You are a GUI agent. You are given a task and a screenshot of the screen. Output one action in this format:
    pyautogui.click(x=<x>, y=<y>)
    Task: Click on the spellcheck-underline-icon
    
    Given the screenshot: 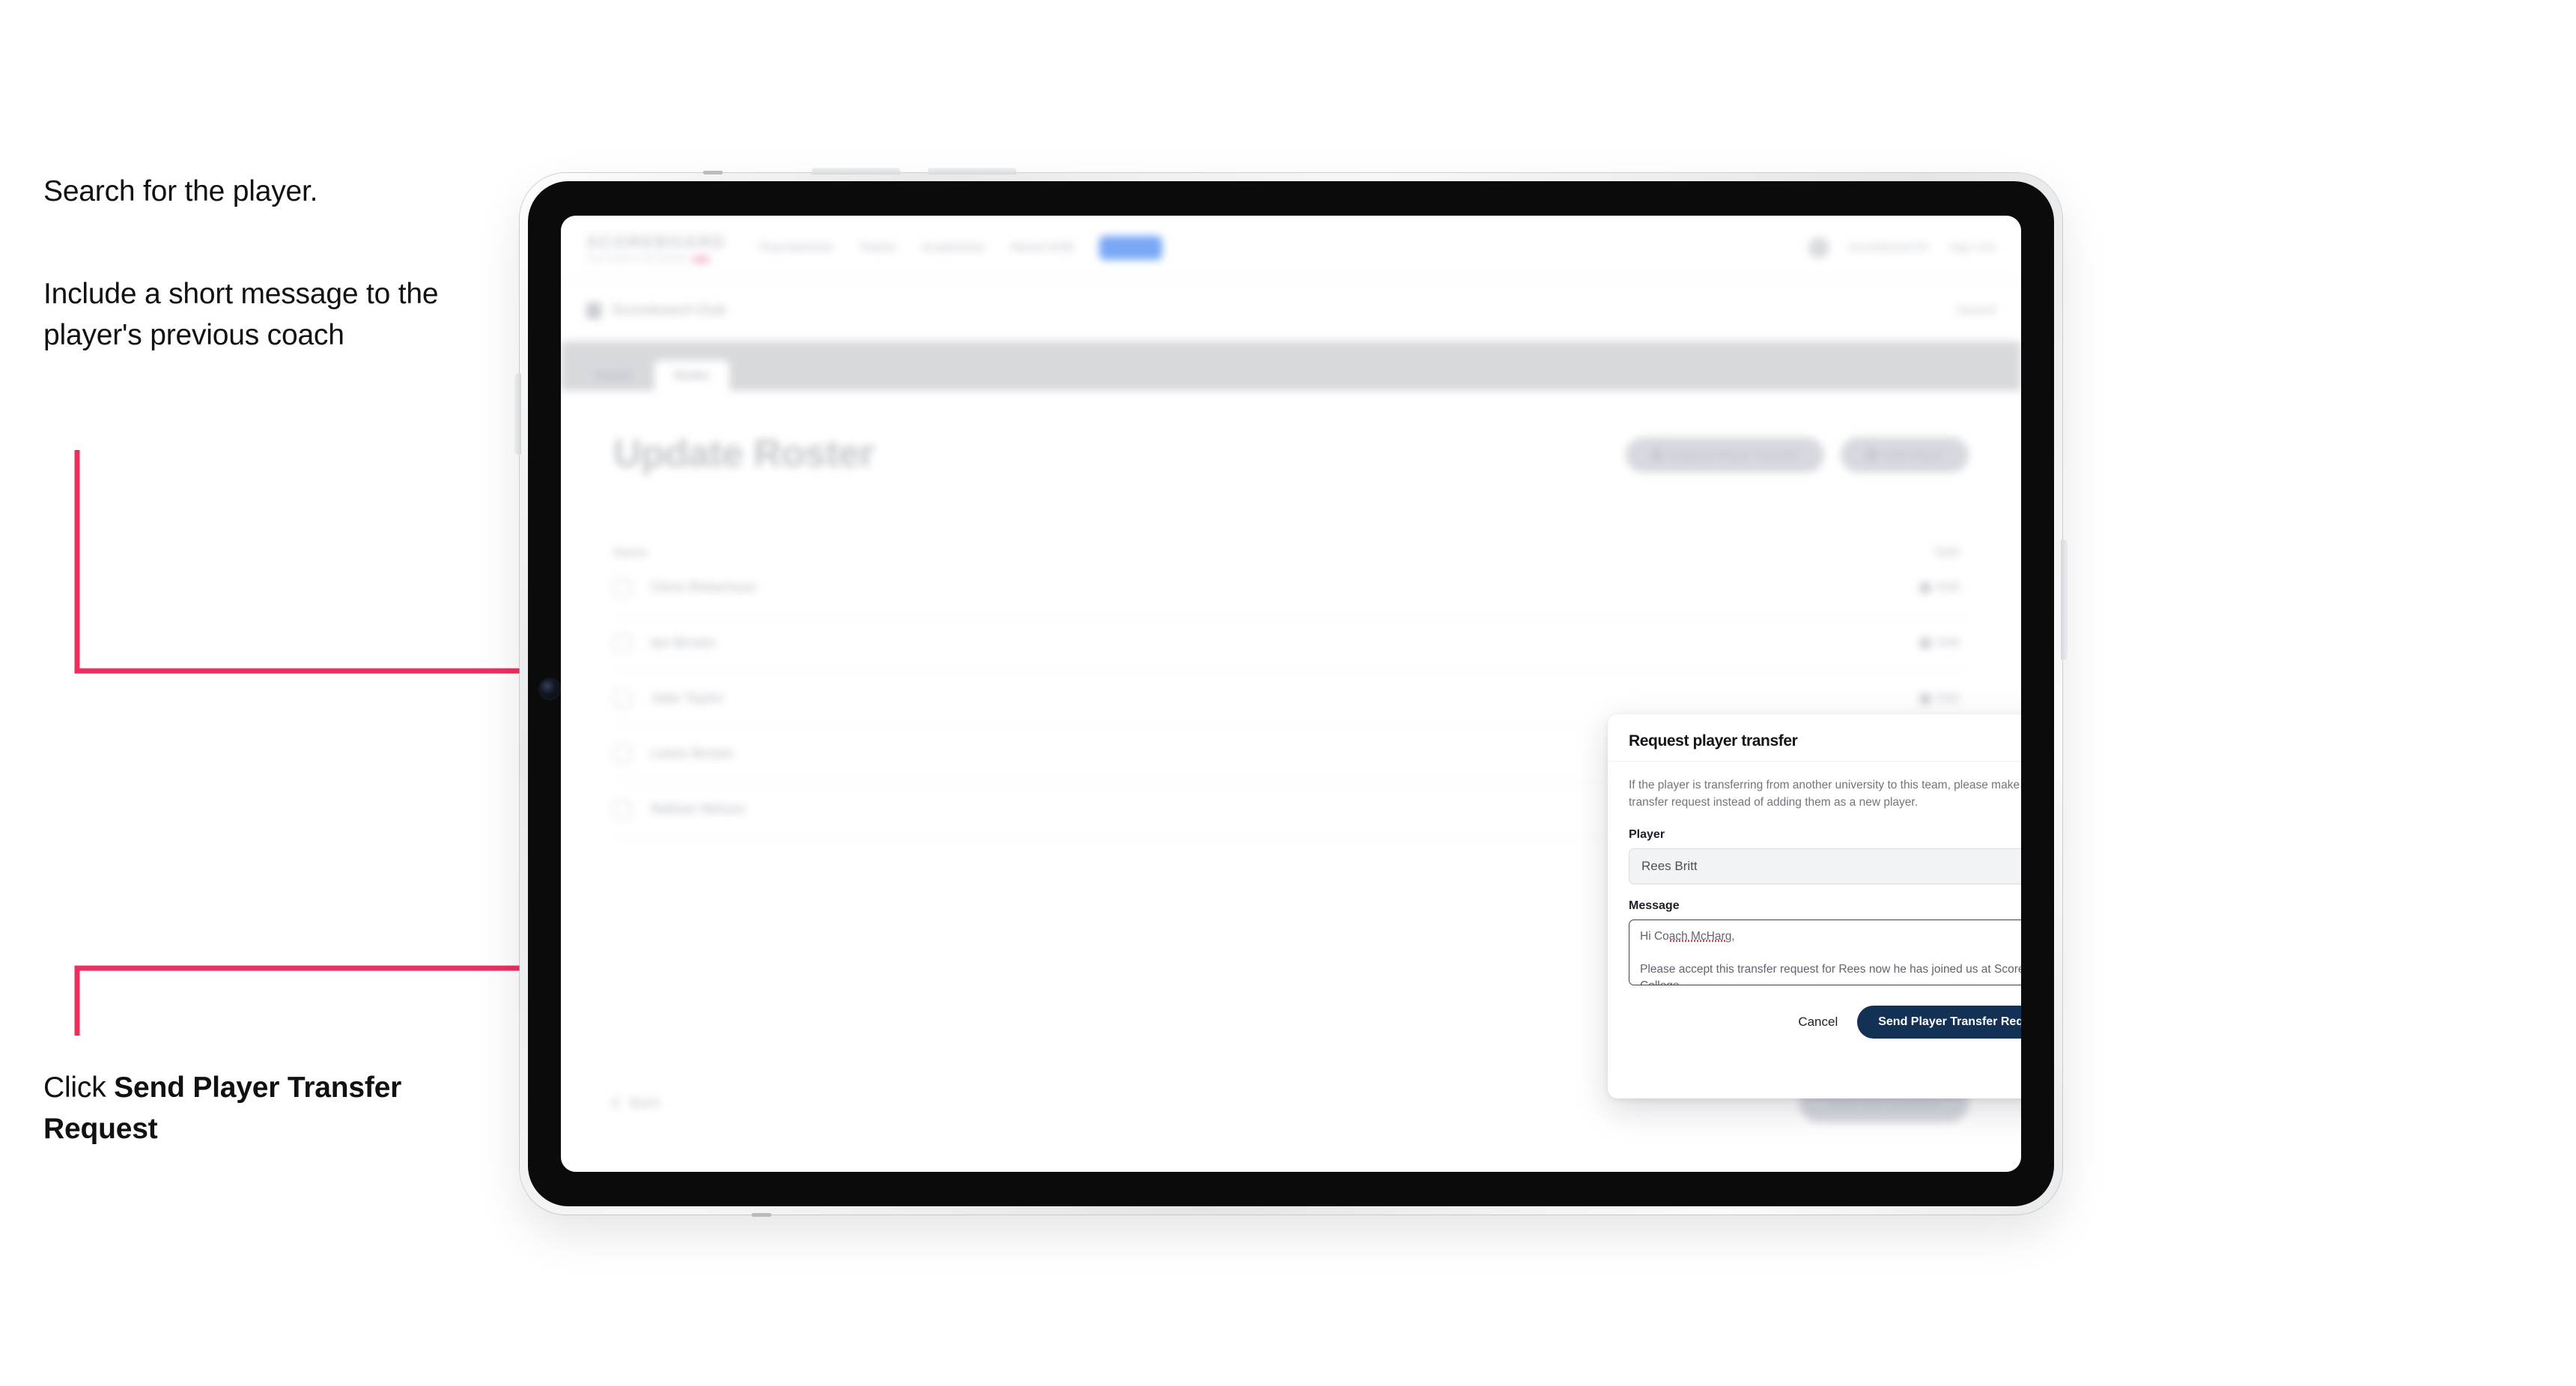 What is the action you would take?
    pyautogui.click(x=1698, y=940)
    